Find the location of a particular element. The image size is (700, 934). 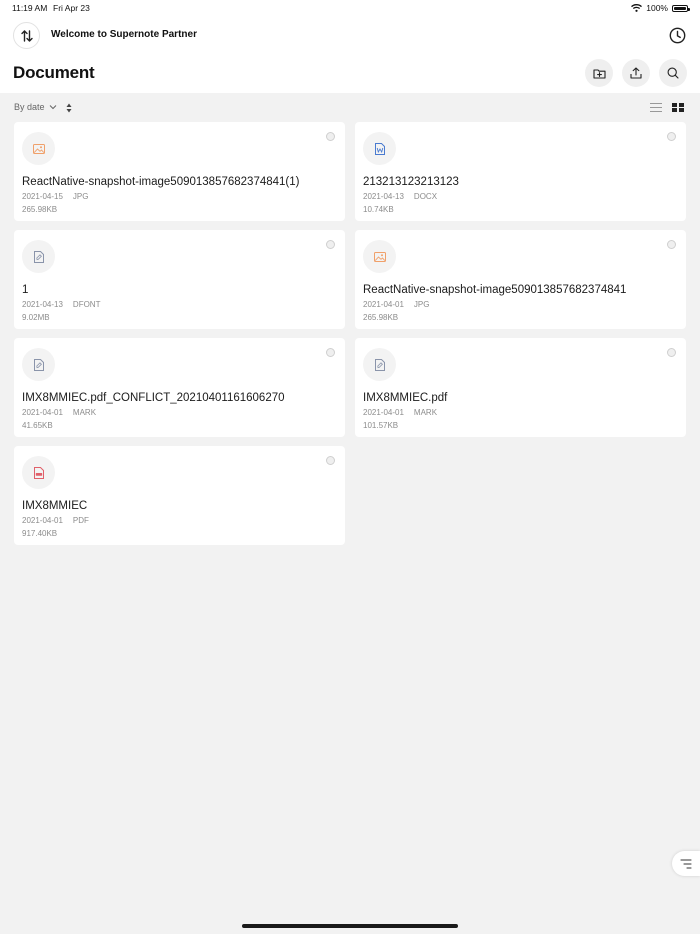

status-indicators: 100% is located at coordinates (660, 8).